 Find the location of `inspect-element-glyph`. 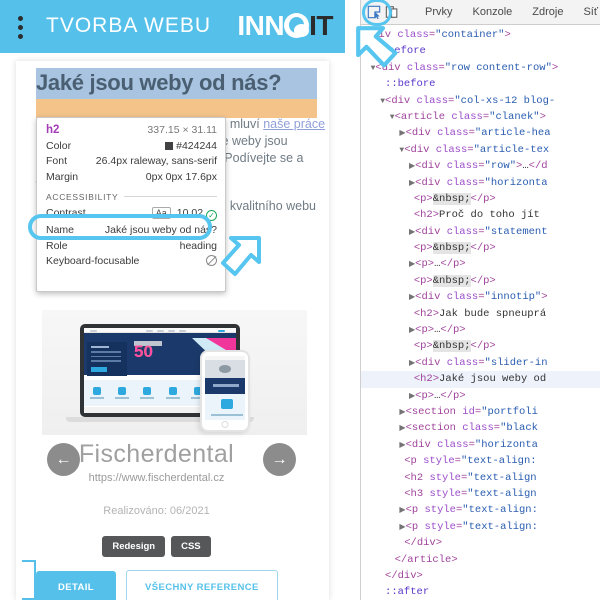

inspect-element-glyph is located at coordinates (374, 12).